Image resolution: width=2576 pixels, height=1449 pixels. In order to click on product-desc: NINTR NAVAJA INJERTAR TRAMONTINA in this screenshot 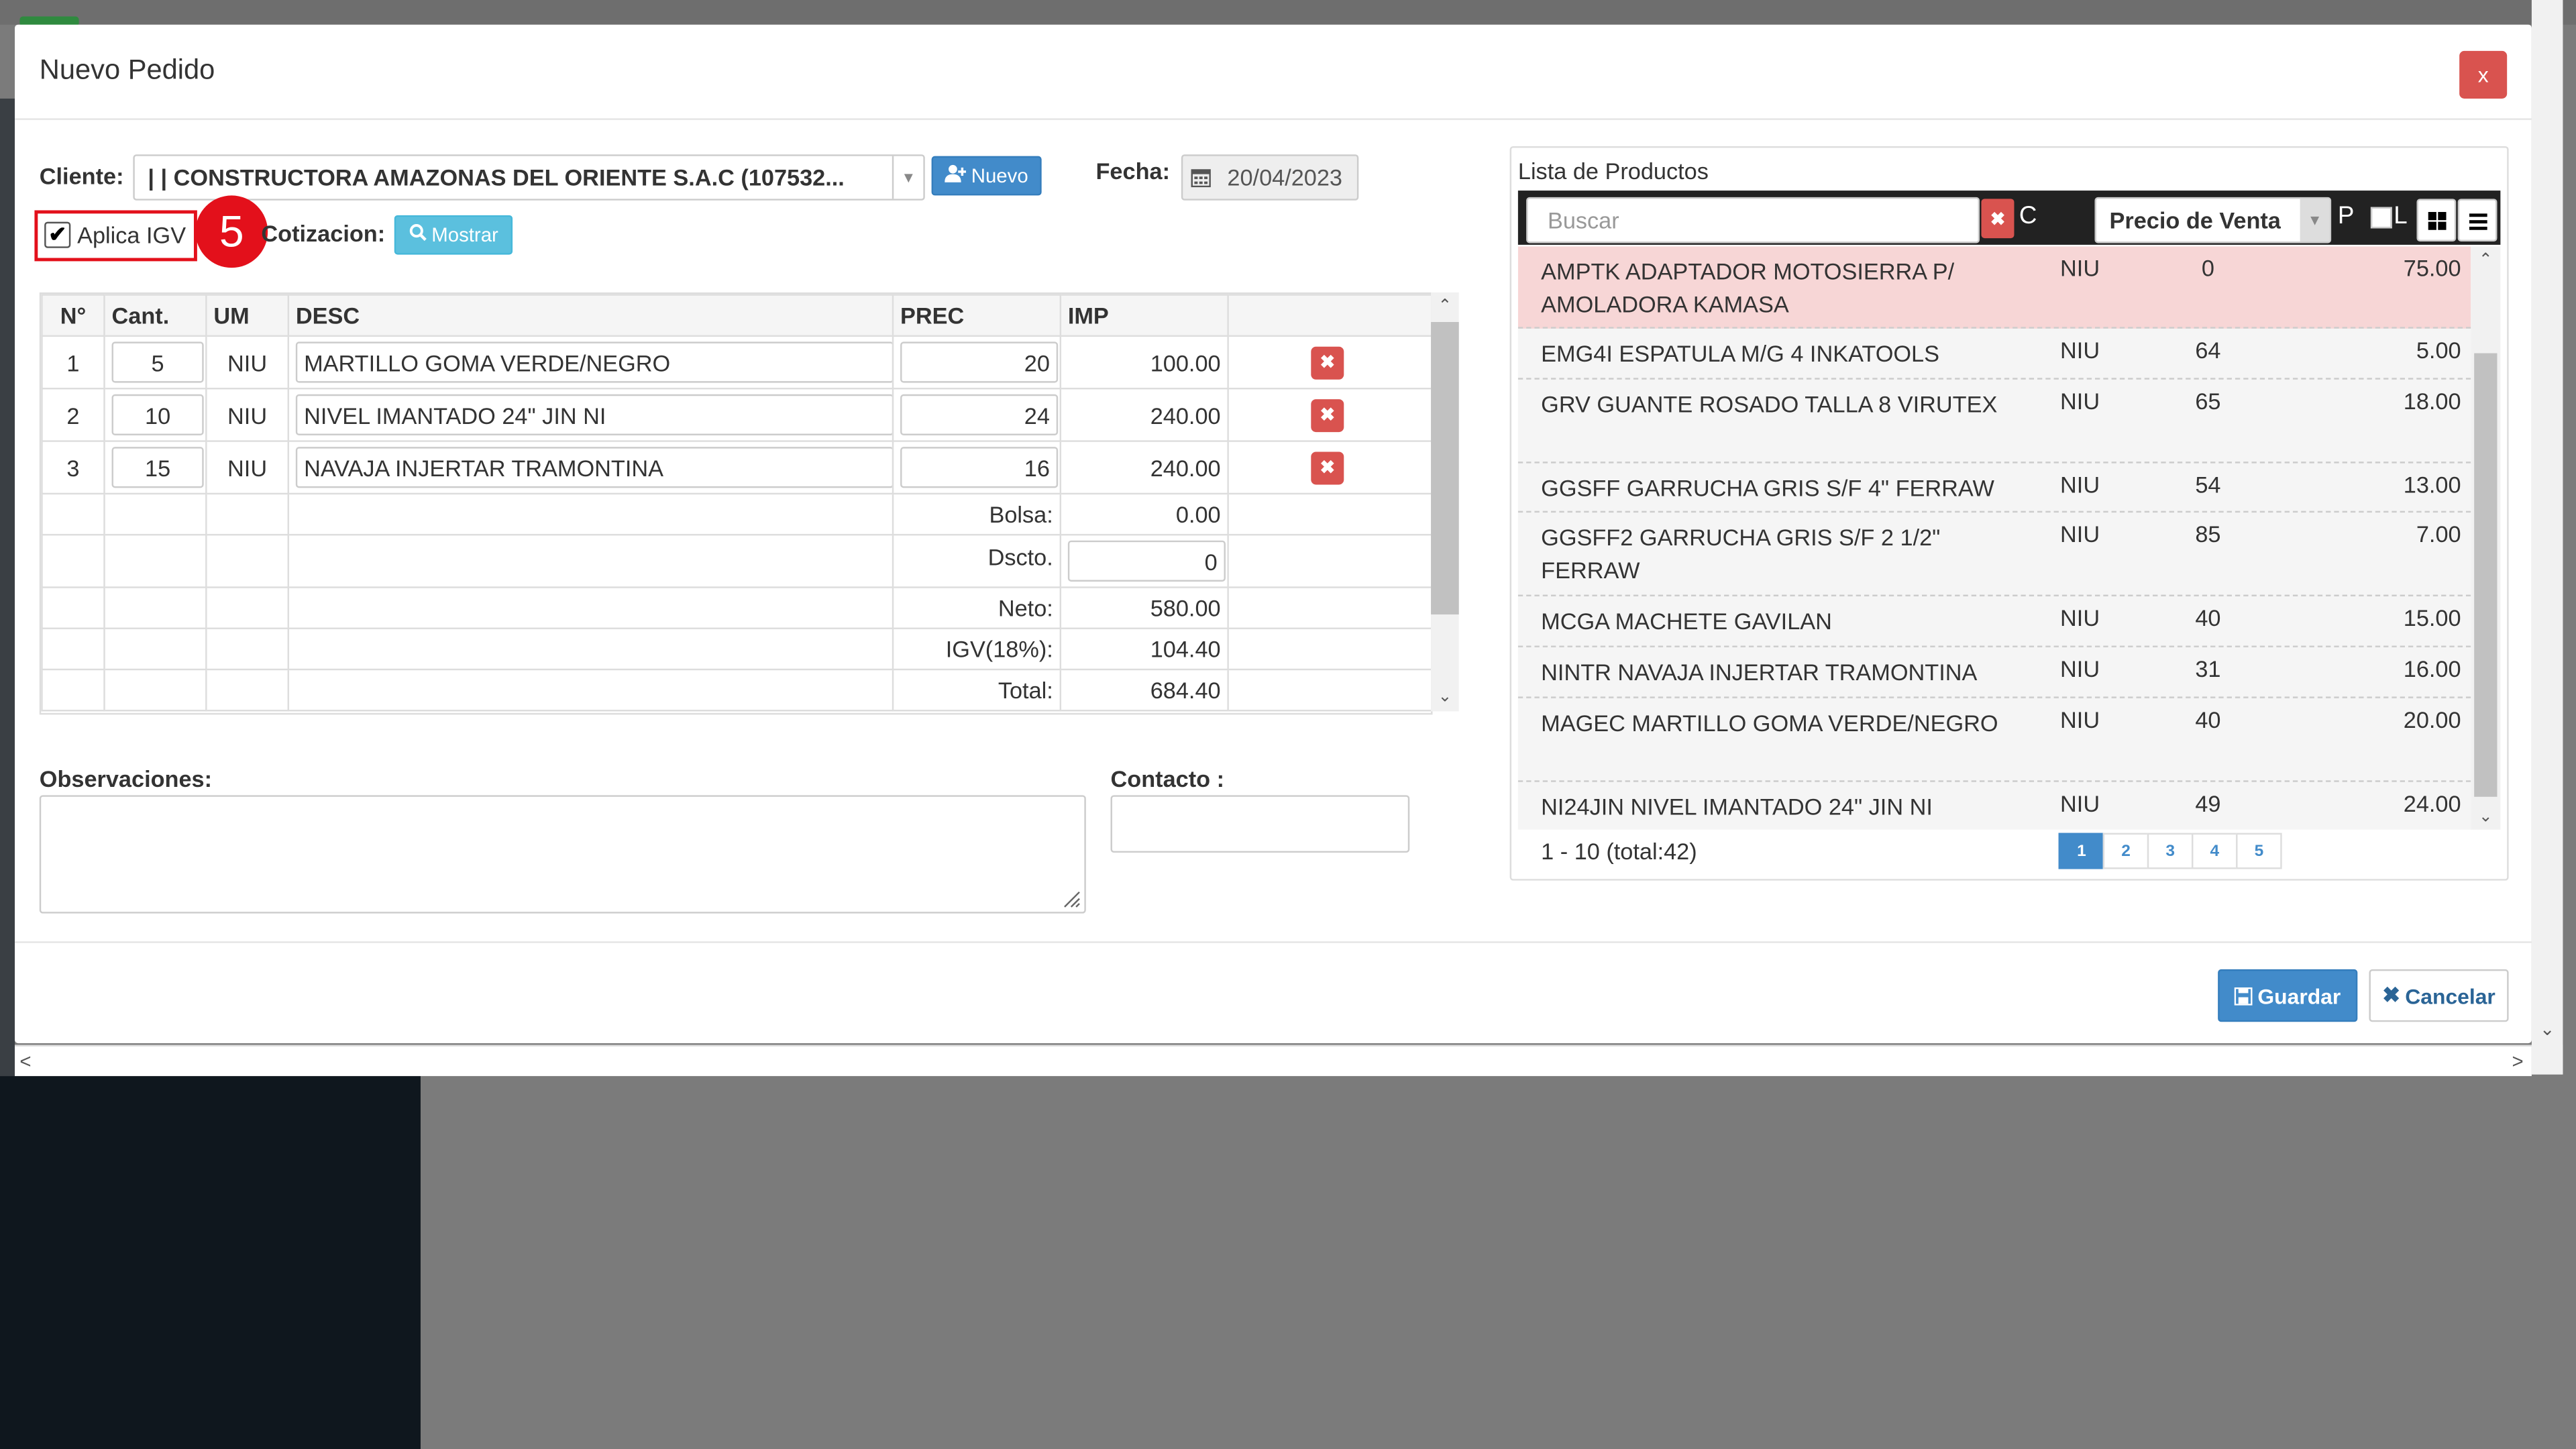, I will do `click(1759, 672)`.